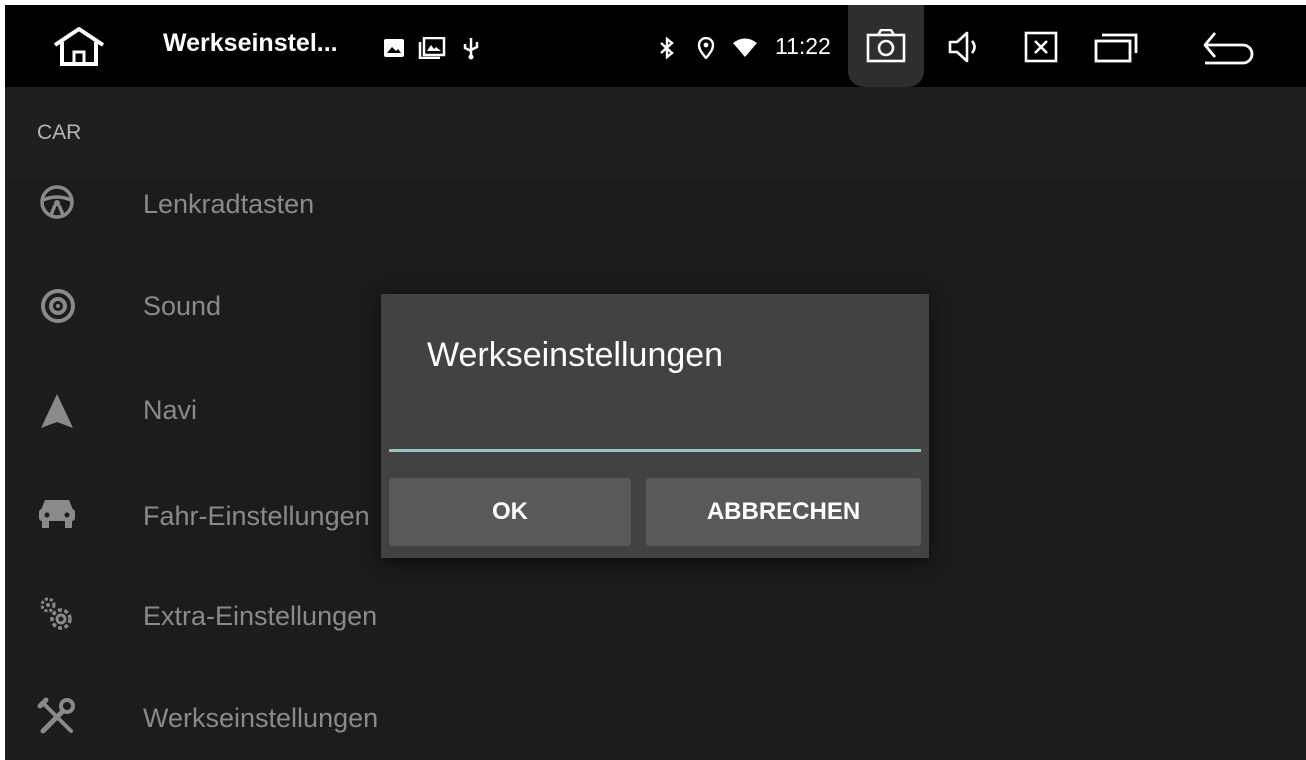 This screenshot has width=1306, height=760. I want to click on factory-settings-dialog: Werkseinstellungen OK ABBRECHEN, so click(655, 426).